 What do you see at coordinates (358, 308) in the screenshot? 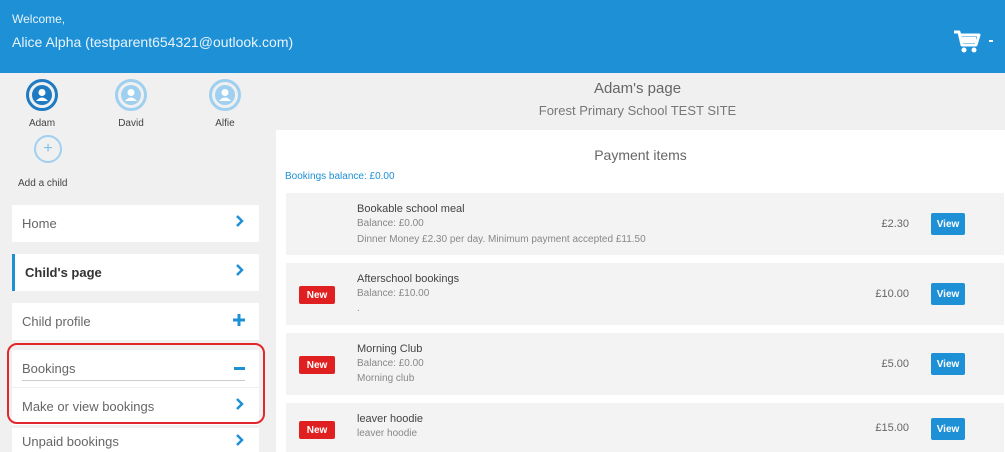
I see `item-detail: .` at bounding box center [358, 308].